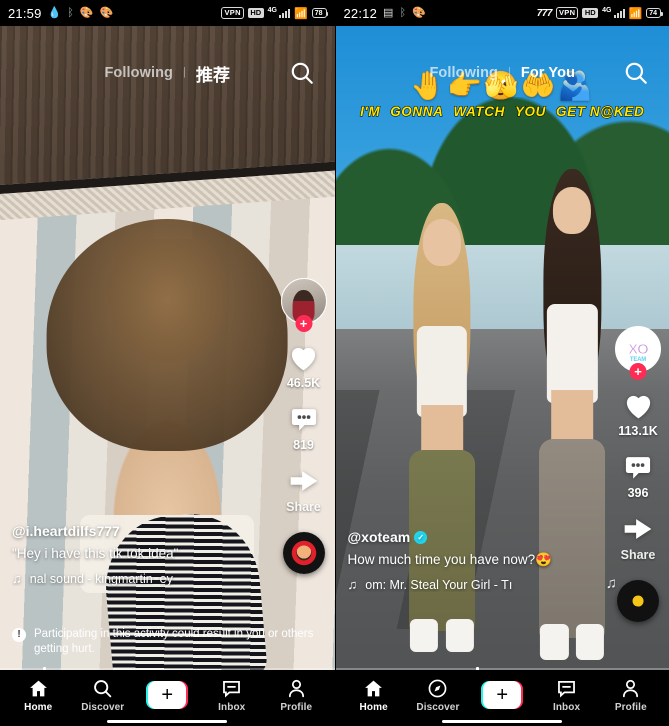  I want to click on meme-caption-row: I'M GONNA WATCH YOU GET N@KED, so click(502, 112).